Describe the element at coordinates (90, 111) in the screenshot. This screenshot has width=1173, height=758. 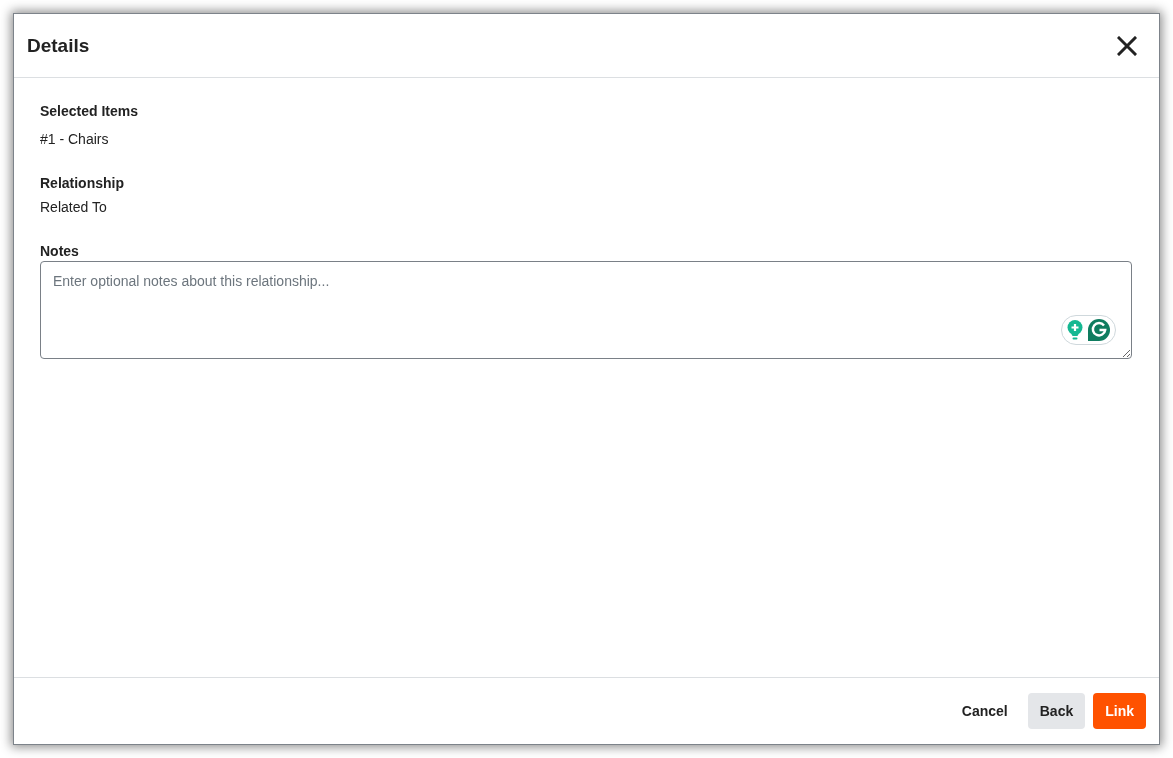
I see `field-label: Selected Items` at that location.